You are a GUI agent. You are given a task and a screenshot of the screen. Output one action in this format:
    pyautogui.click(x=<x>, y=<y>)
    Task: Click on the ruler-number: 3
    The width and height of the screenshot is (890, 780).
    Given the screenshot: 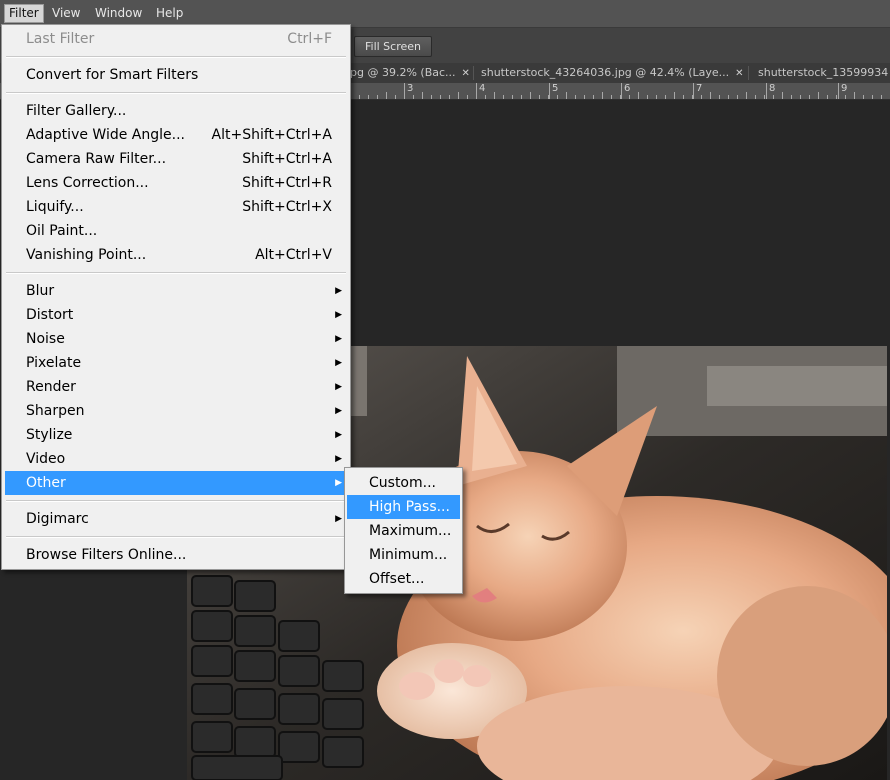 What is the action you would take?
    pyautogui.click(x=410, y=88)
    